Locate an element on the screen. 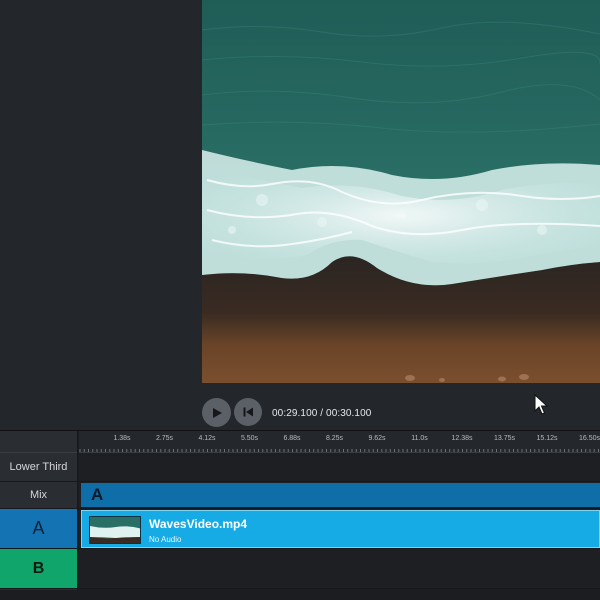 This screenshot has width=600, height=600. mix-clip-label: A is located at coordinates (97, 494).